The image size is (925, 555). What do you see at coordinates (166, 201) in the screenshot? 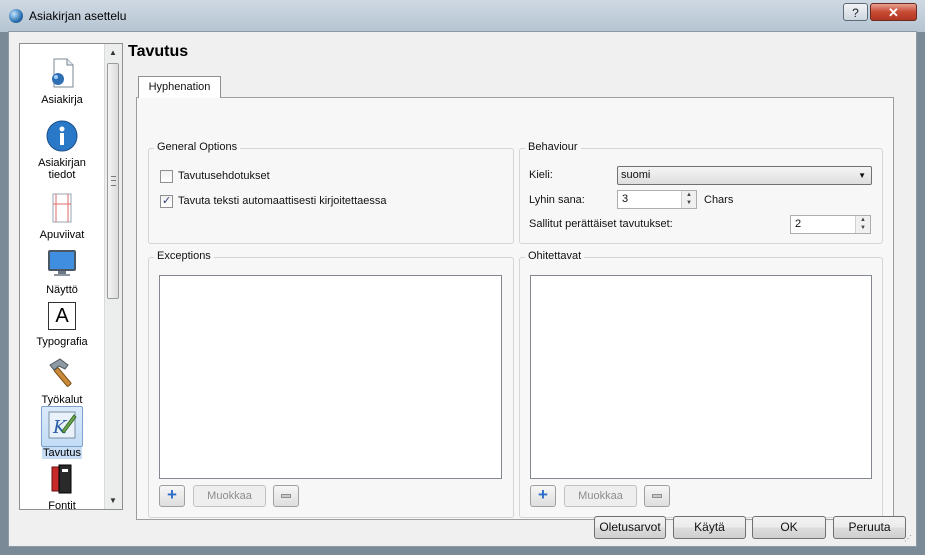
I see `auto-hyphenate-checkbox` at bounding box center [166, 201].